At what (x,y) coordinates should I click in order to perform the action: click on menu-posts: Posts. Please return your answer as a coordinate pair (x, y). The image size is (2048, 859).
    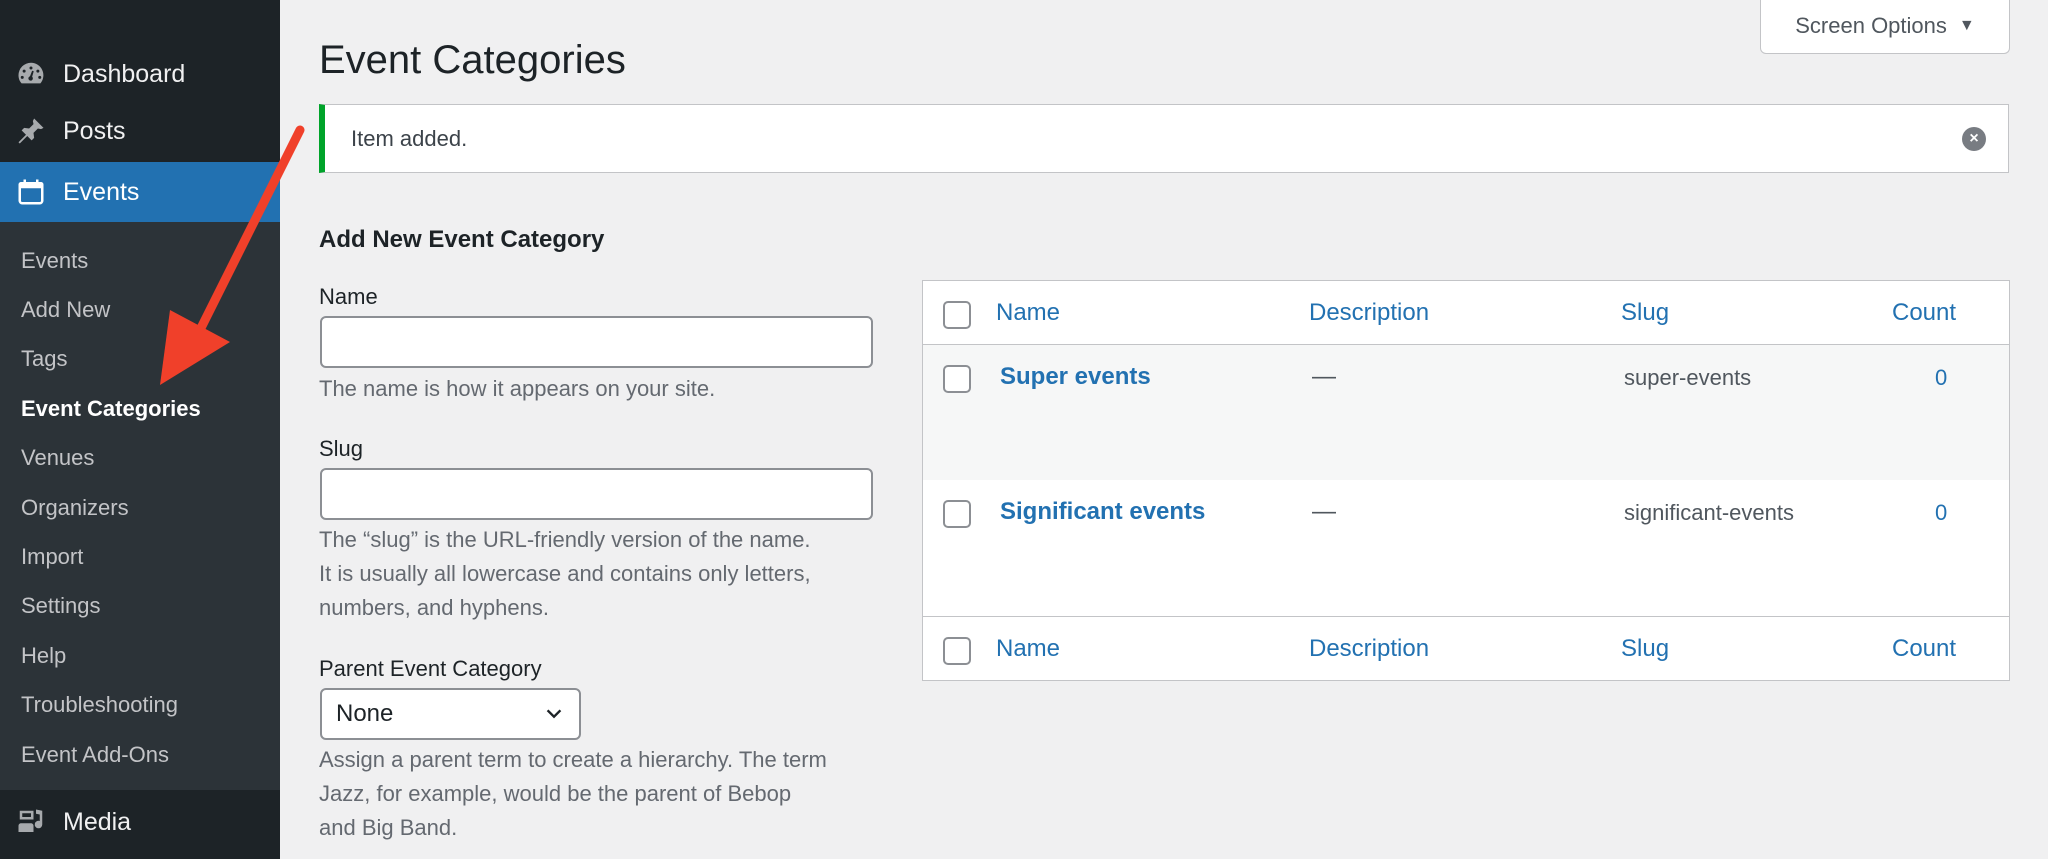
    Looking at the image, I should click on (140, 131).